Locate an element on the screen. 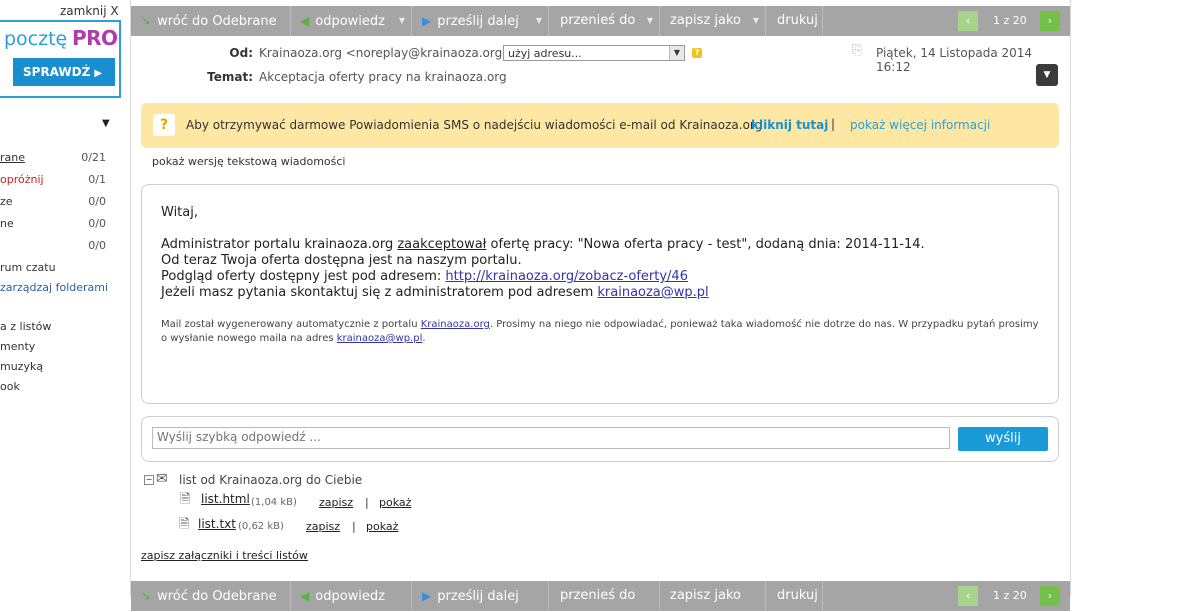  folder-name: ne is located at coordinates (7, 223).